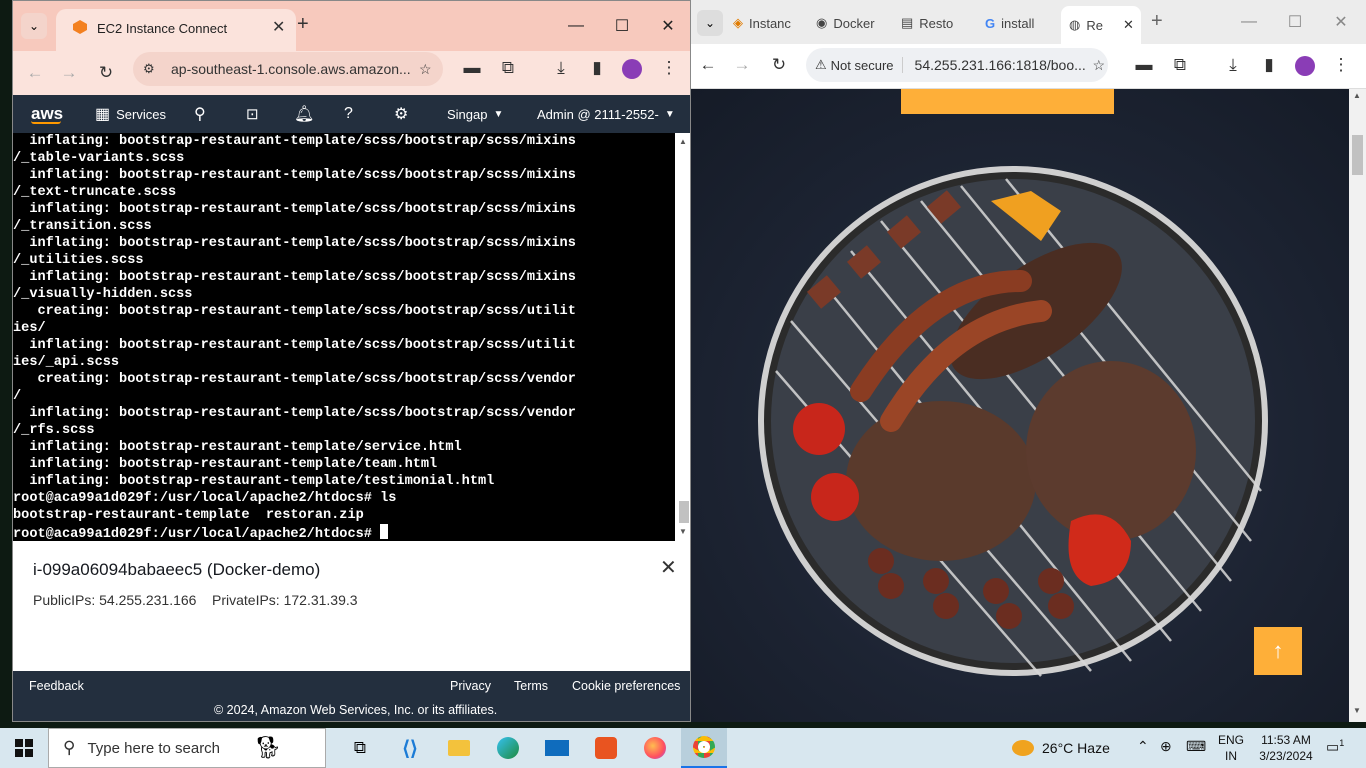 Image resolution: width=1366 pixels, height=768 pixels. I want to click on chrome-icon, so click(704, 748).